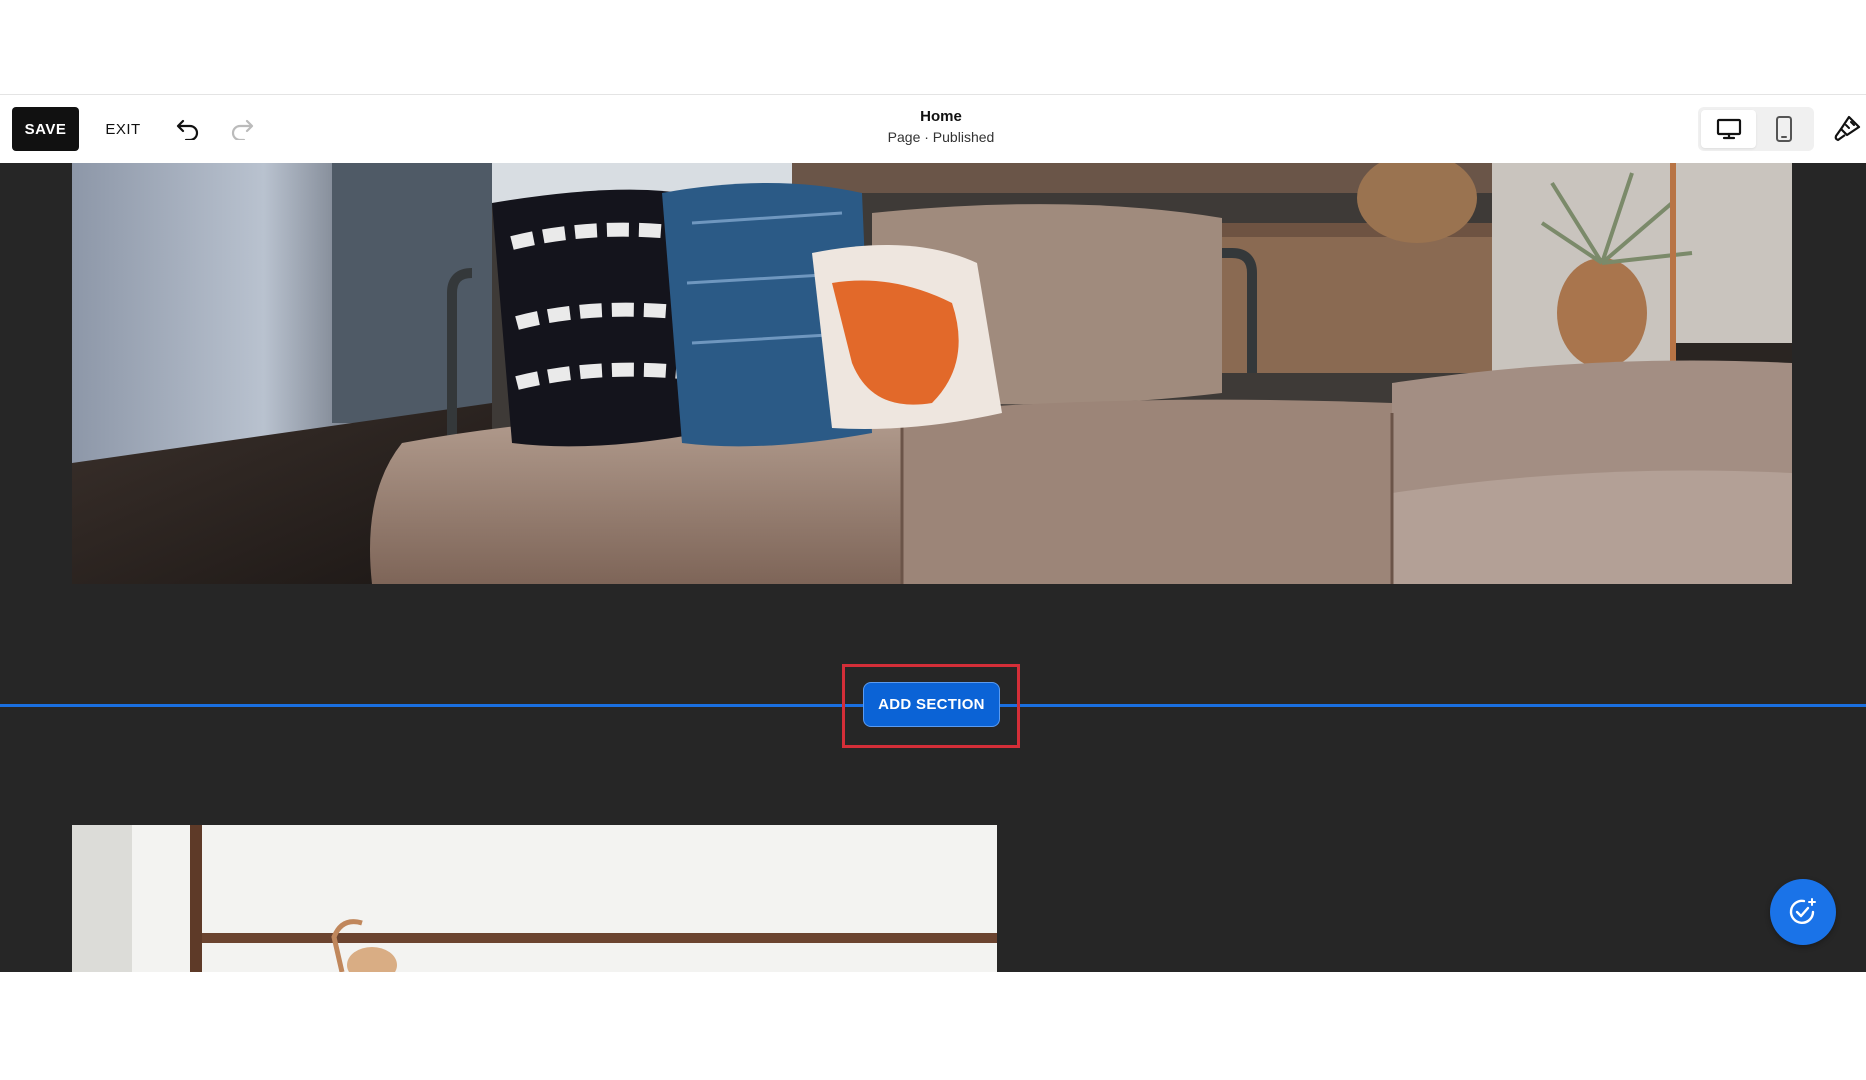 The height and width of the screenshot is (1080, 1866). I want to click on redo-arrow-icon, so click(242, 129).